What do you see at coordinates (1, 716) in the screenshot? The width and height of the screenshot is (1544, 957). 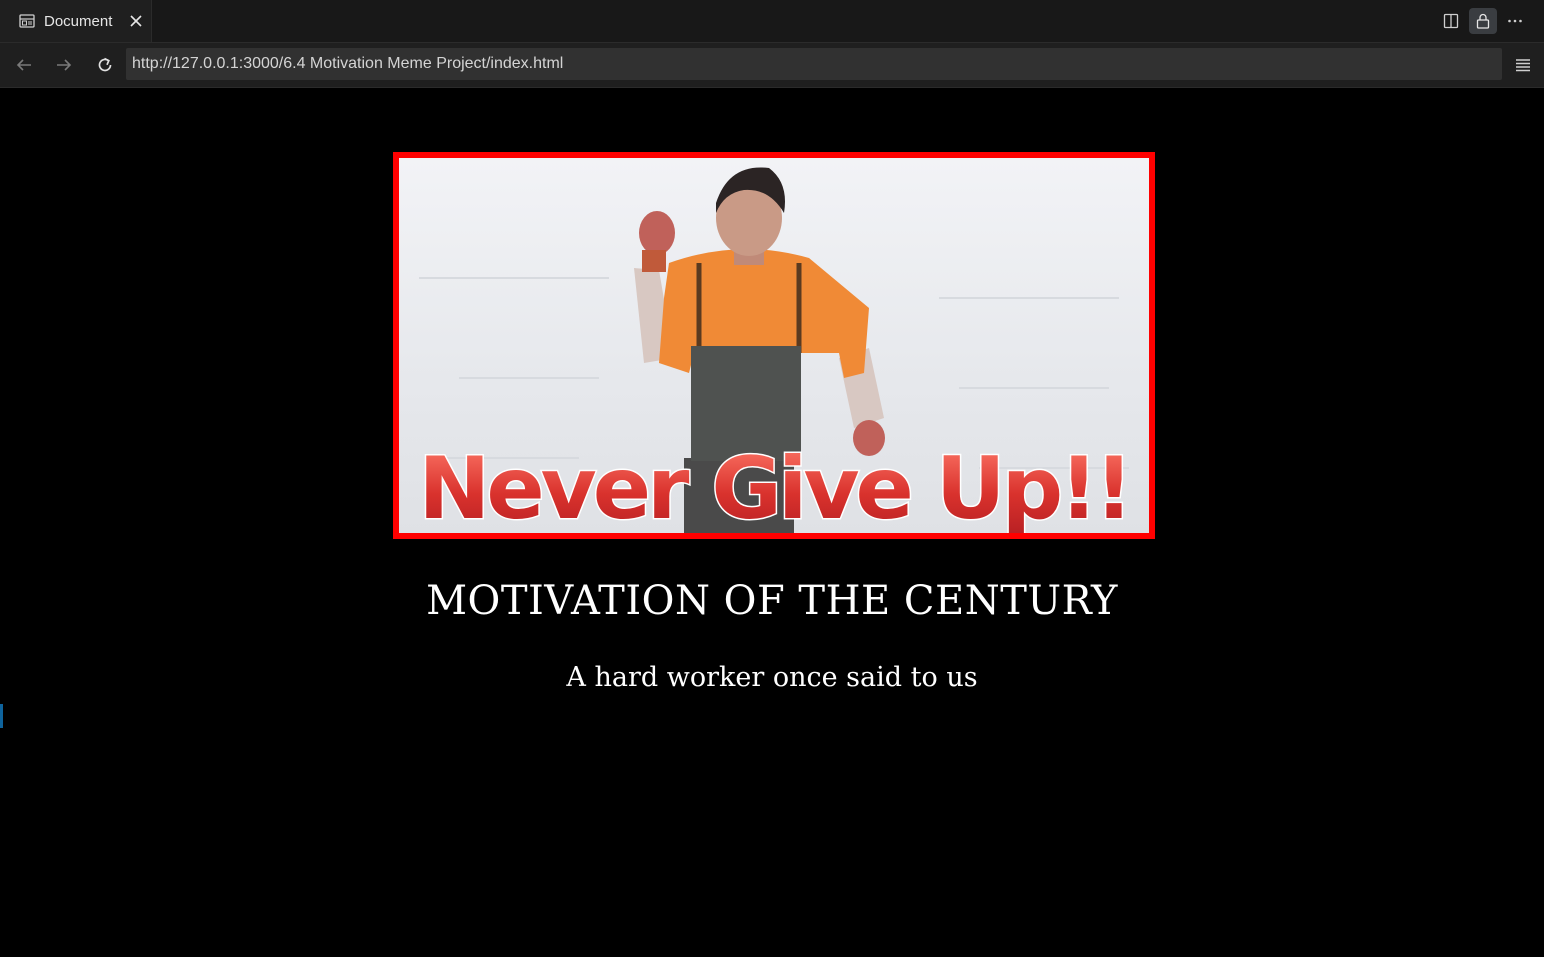 I see `focus-marker` at bounding box center [1, 716].